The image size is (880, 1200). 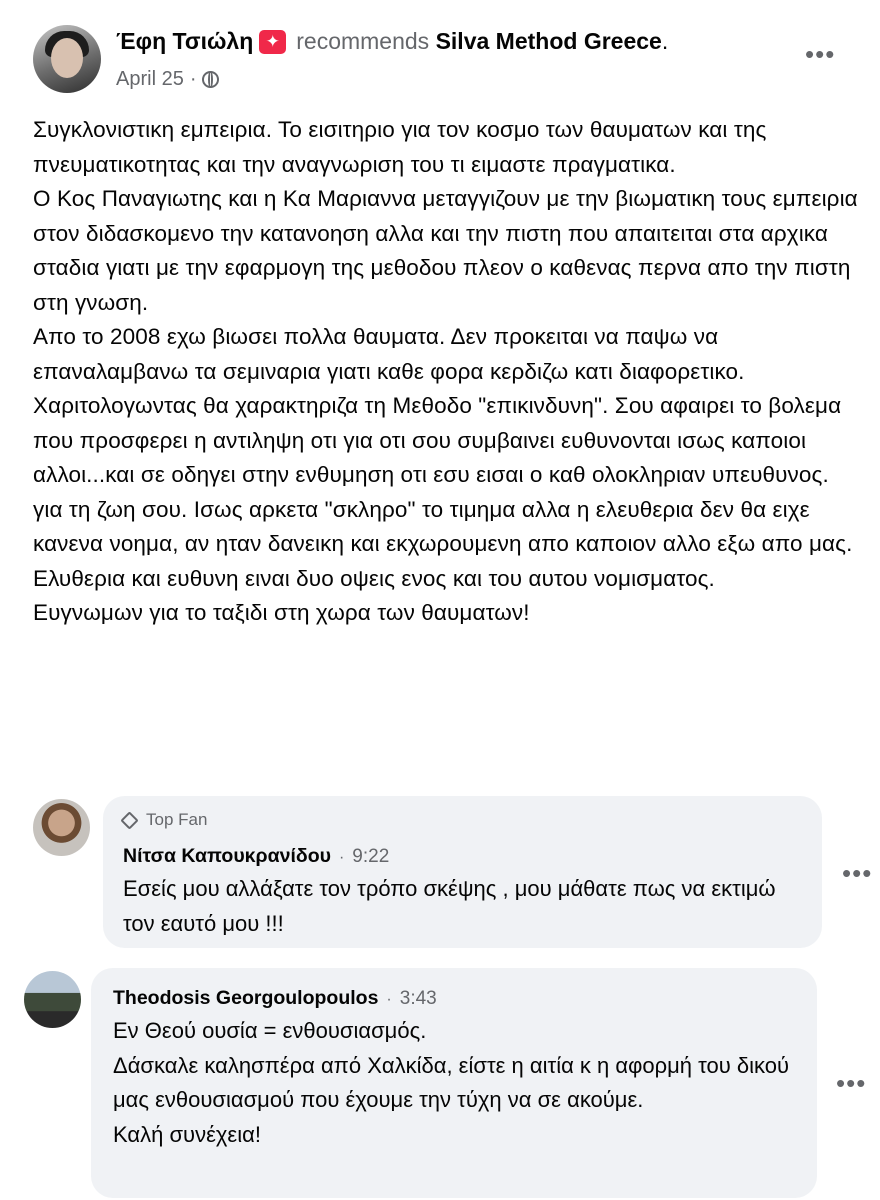 What do you see at coordinates (129, 820) in the screenshot?
I see `diamond-icon` at bounding box center [129, 820].